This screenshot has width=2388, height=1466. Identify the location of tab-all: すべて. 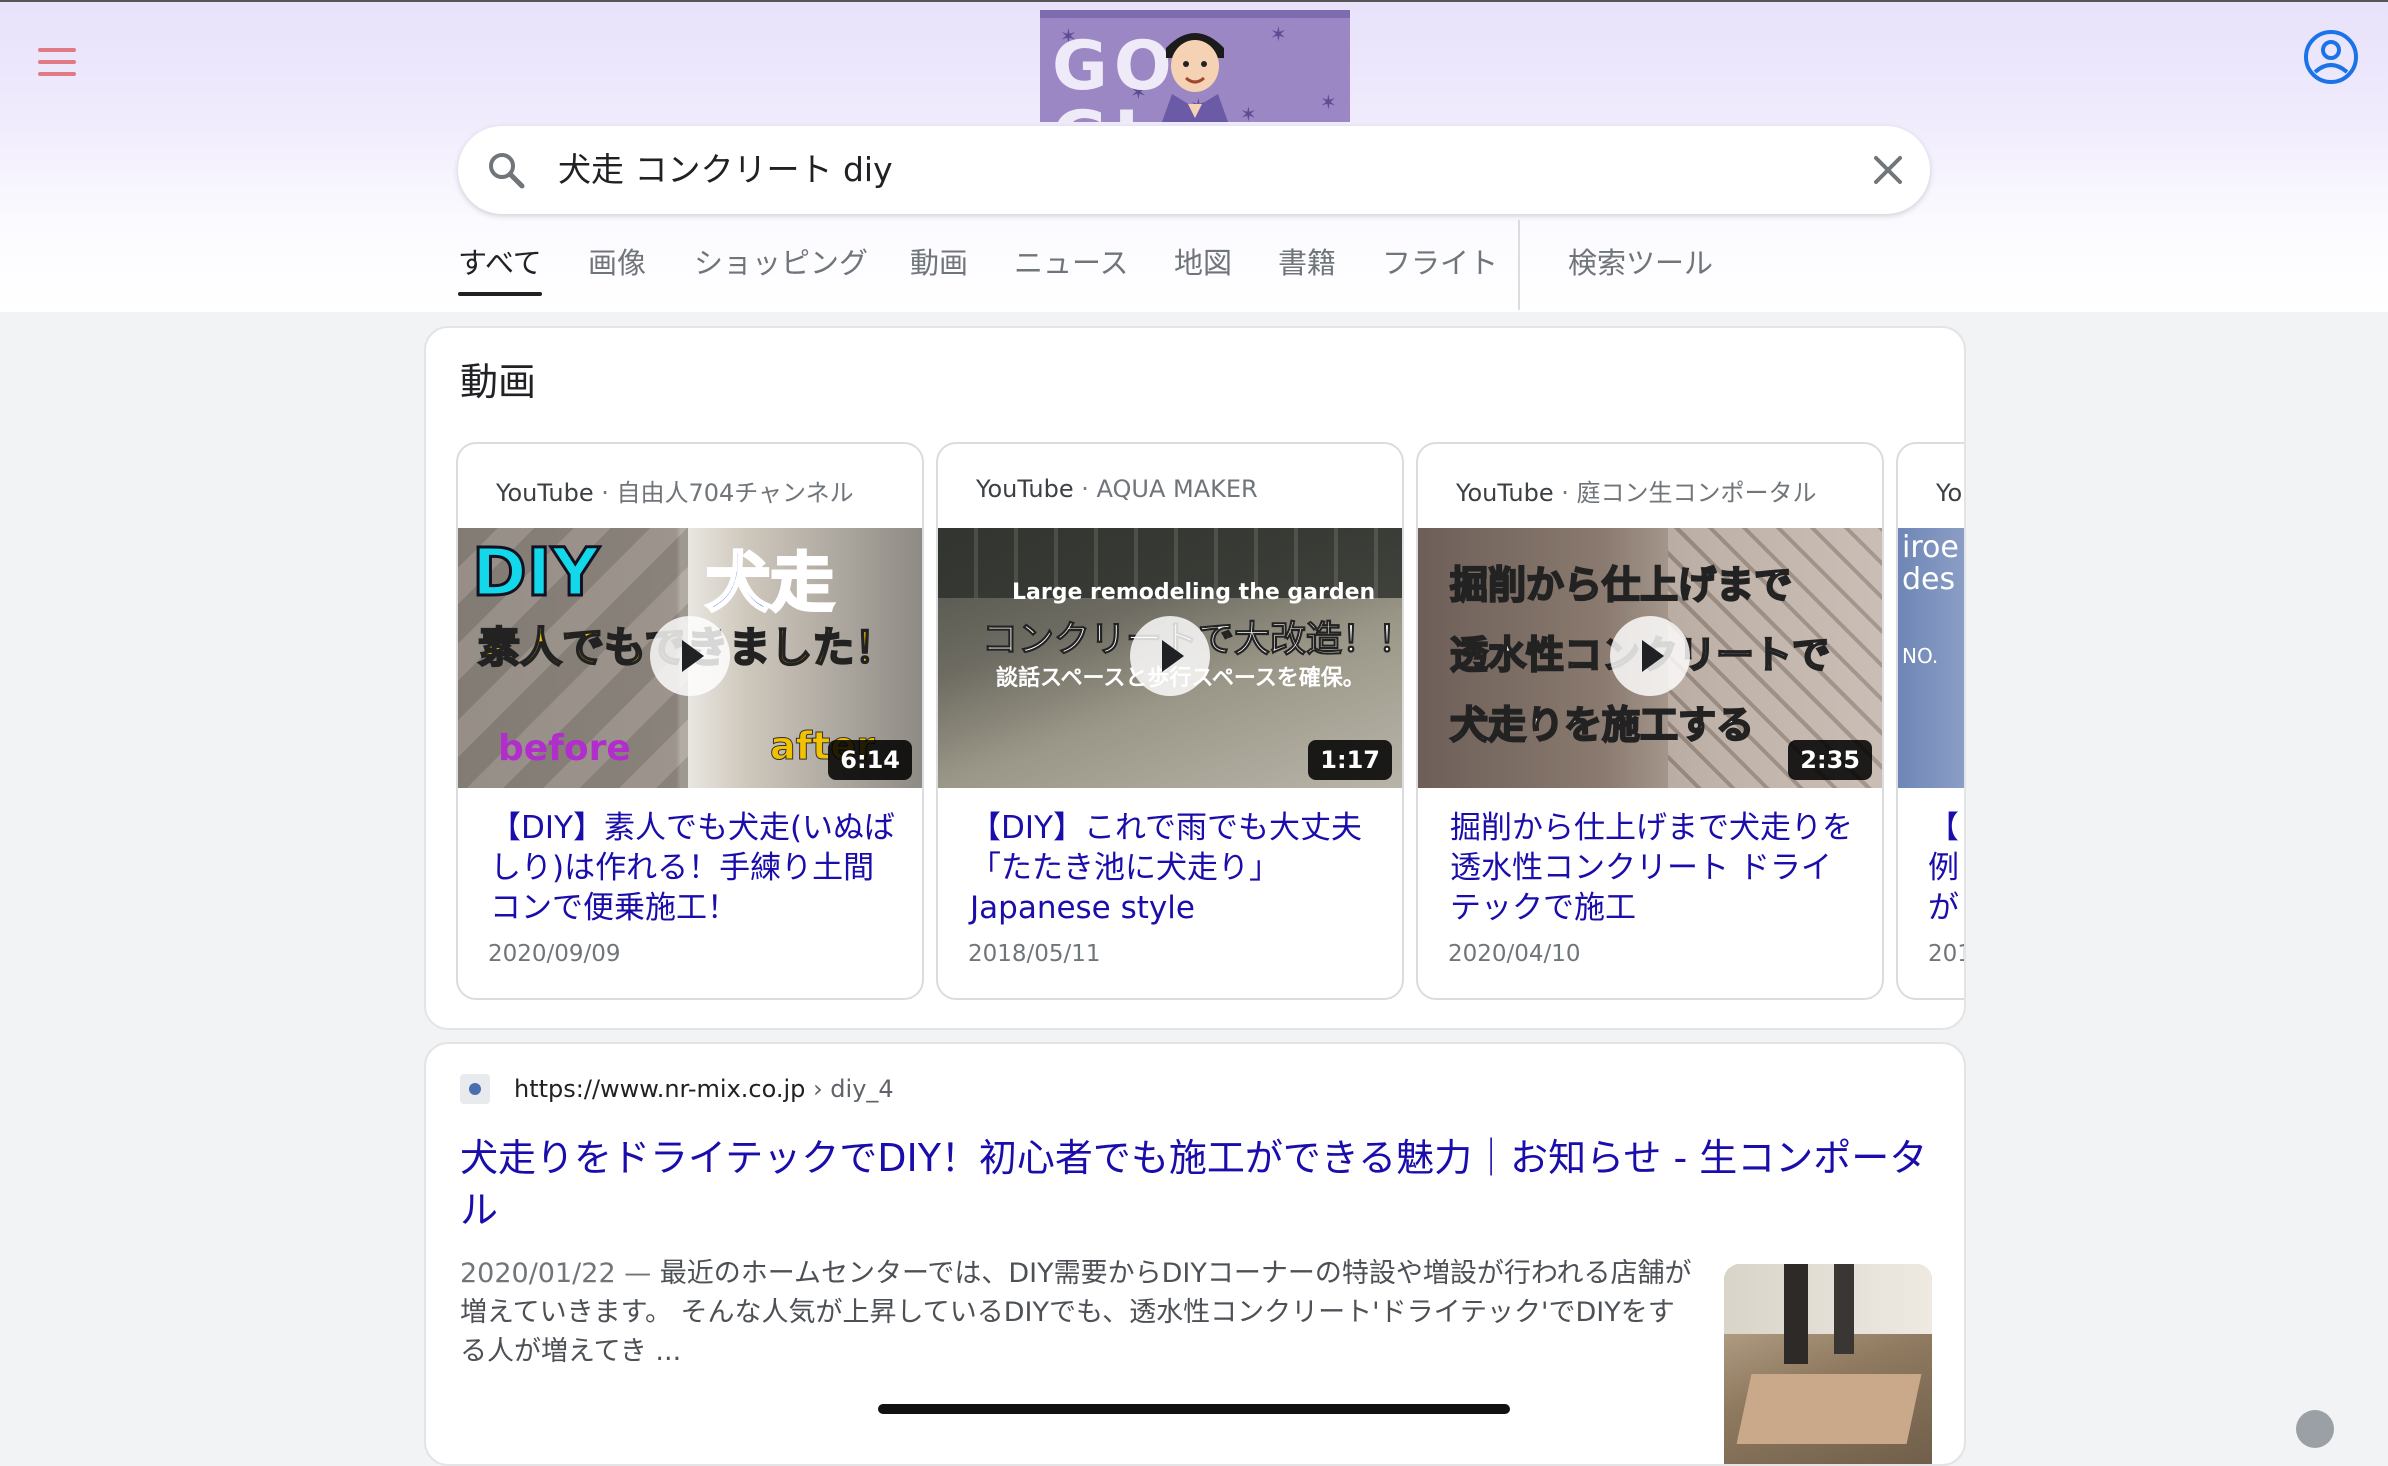
(500, 269).